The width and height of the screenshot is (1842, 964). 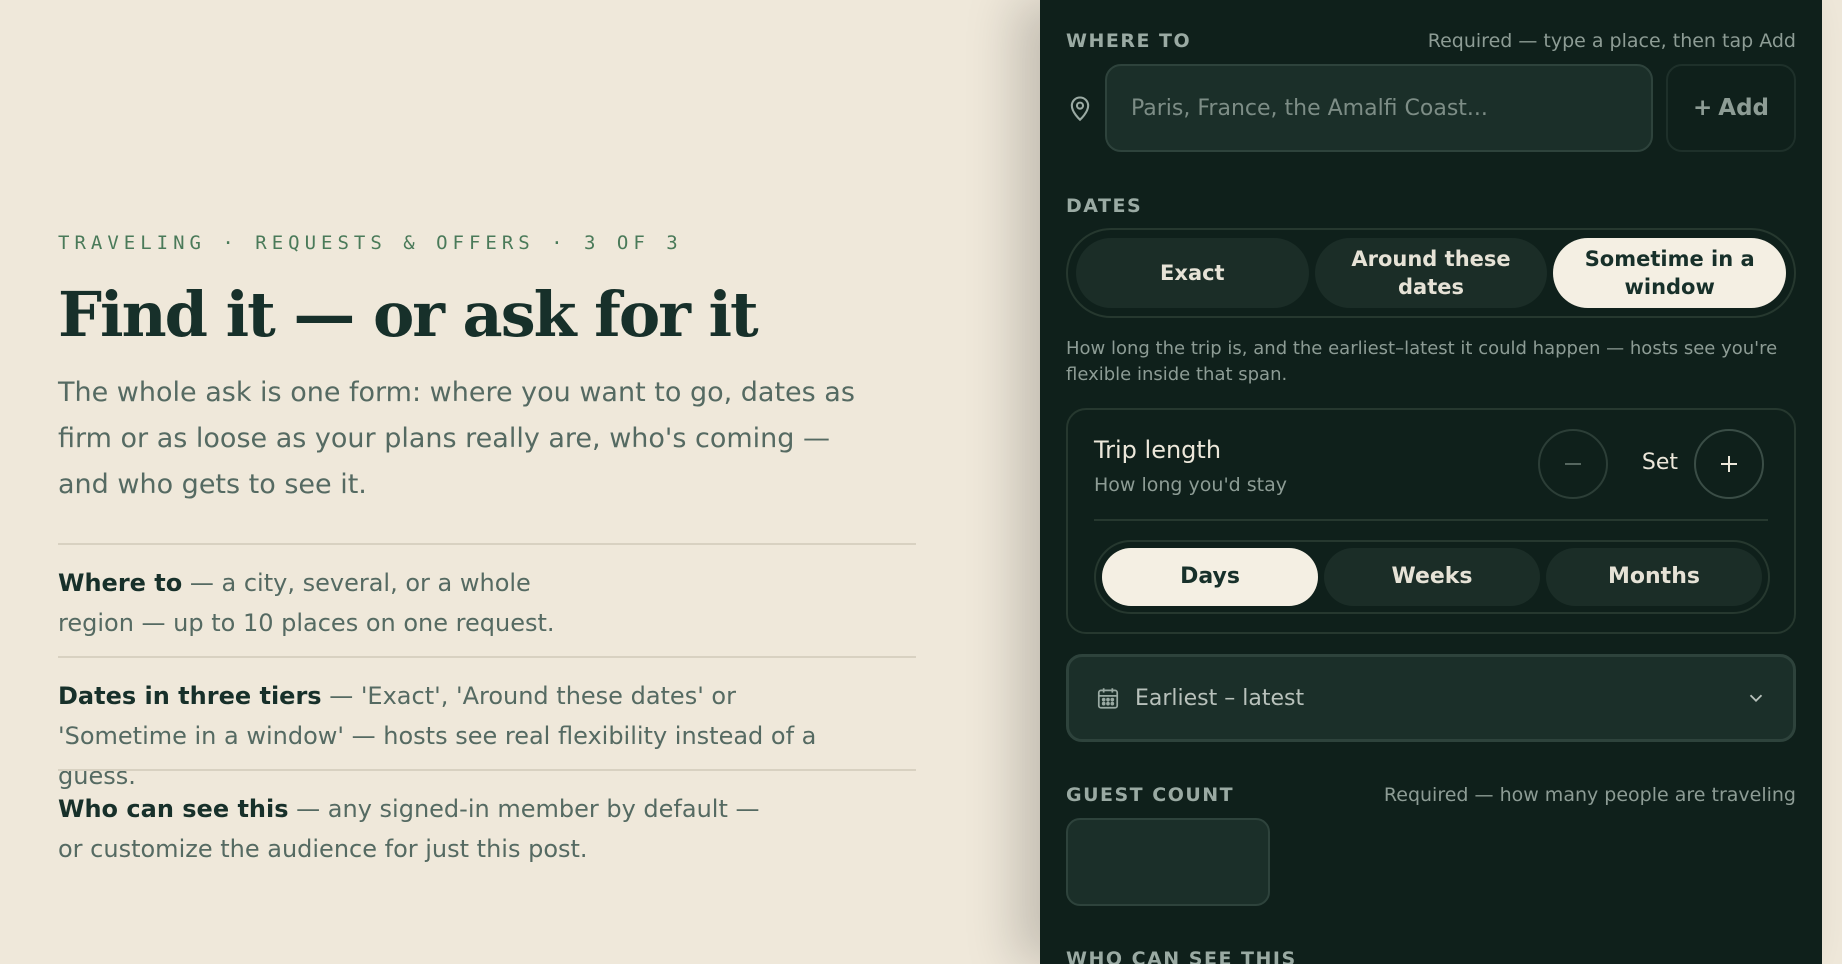 I want to click on trip-unit-selector: Days Weeks Months, so click(x=1432, y=577).